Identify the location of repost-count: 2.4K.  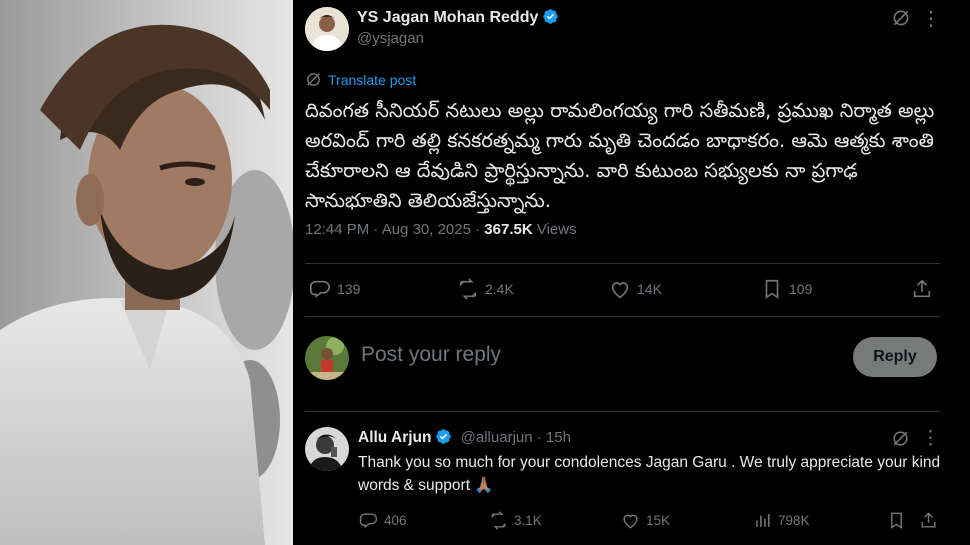
(499, 289).